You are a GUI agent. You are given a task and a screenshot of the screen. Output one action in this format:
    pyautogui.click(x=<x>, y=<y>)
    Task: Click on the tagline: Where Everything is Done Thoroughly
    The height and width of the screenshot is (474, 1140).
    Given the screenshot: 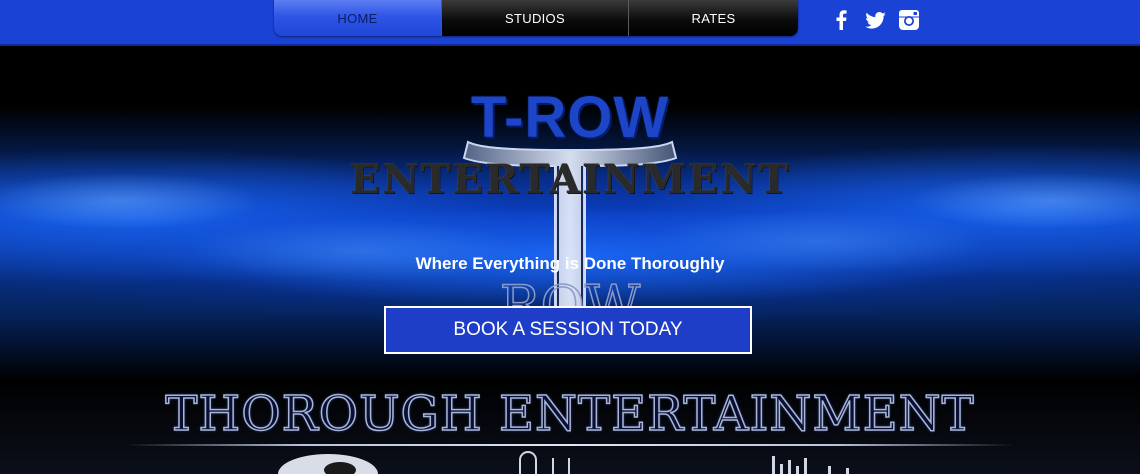 What is the action you would take?
    pyautogui.click(x=570, y=263)
    